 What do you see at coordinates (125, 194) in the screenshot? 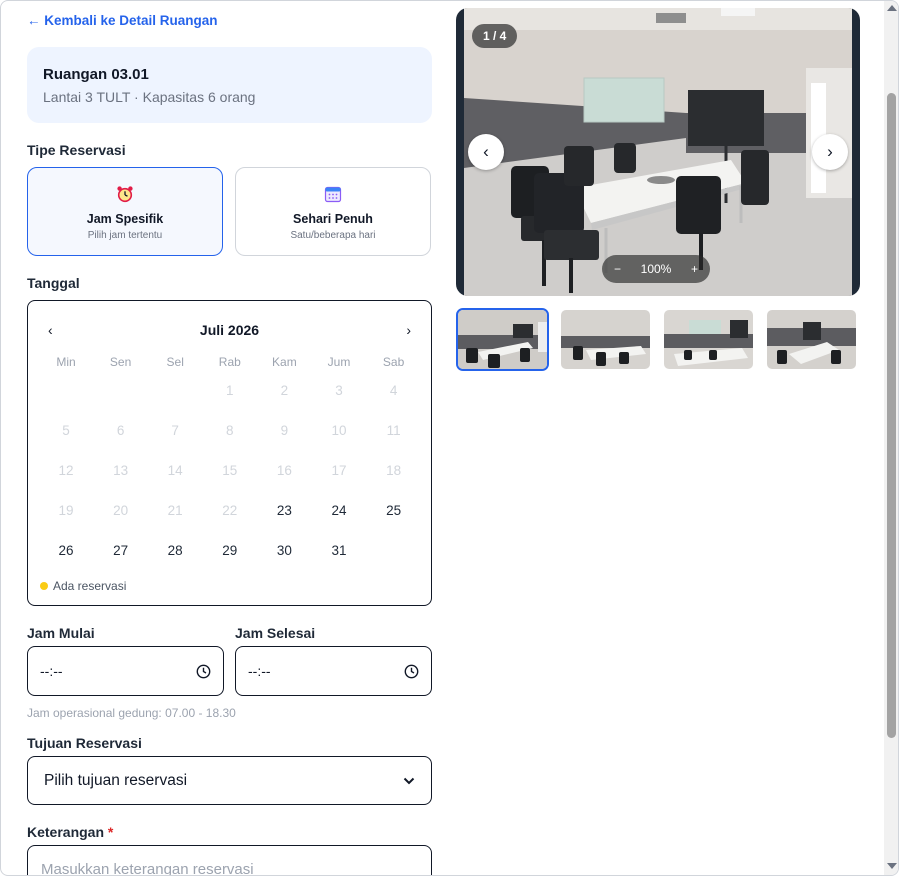
I see `alarm-clock-icon` at bounding box center [125, 194].